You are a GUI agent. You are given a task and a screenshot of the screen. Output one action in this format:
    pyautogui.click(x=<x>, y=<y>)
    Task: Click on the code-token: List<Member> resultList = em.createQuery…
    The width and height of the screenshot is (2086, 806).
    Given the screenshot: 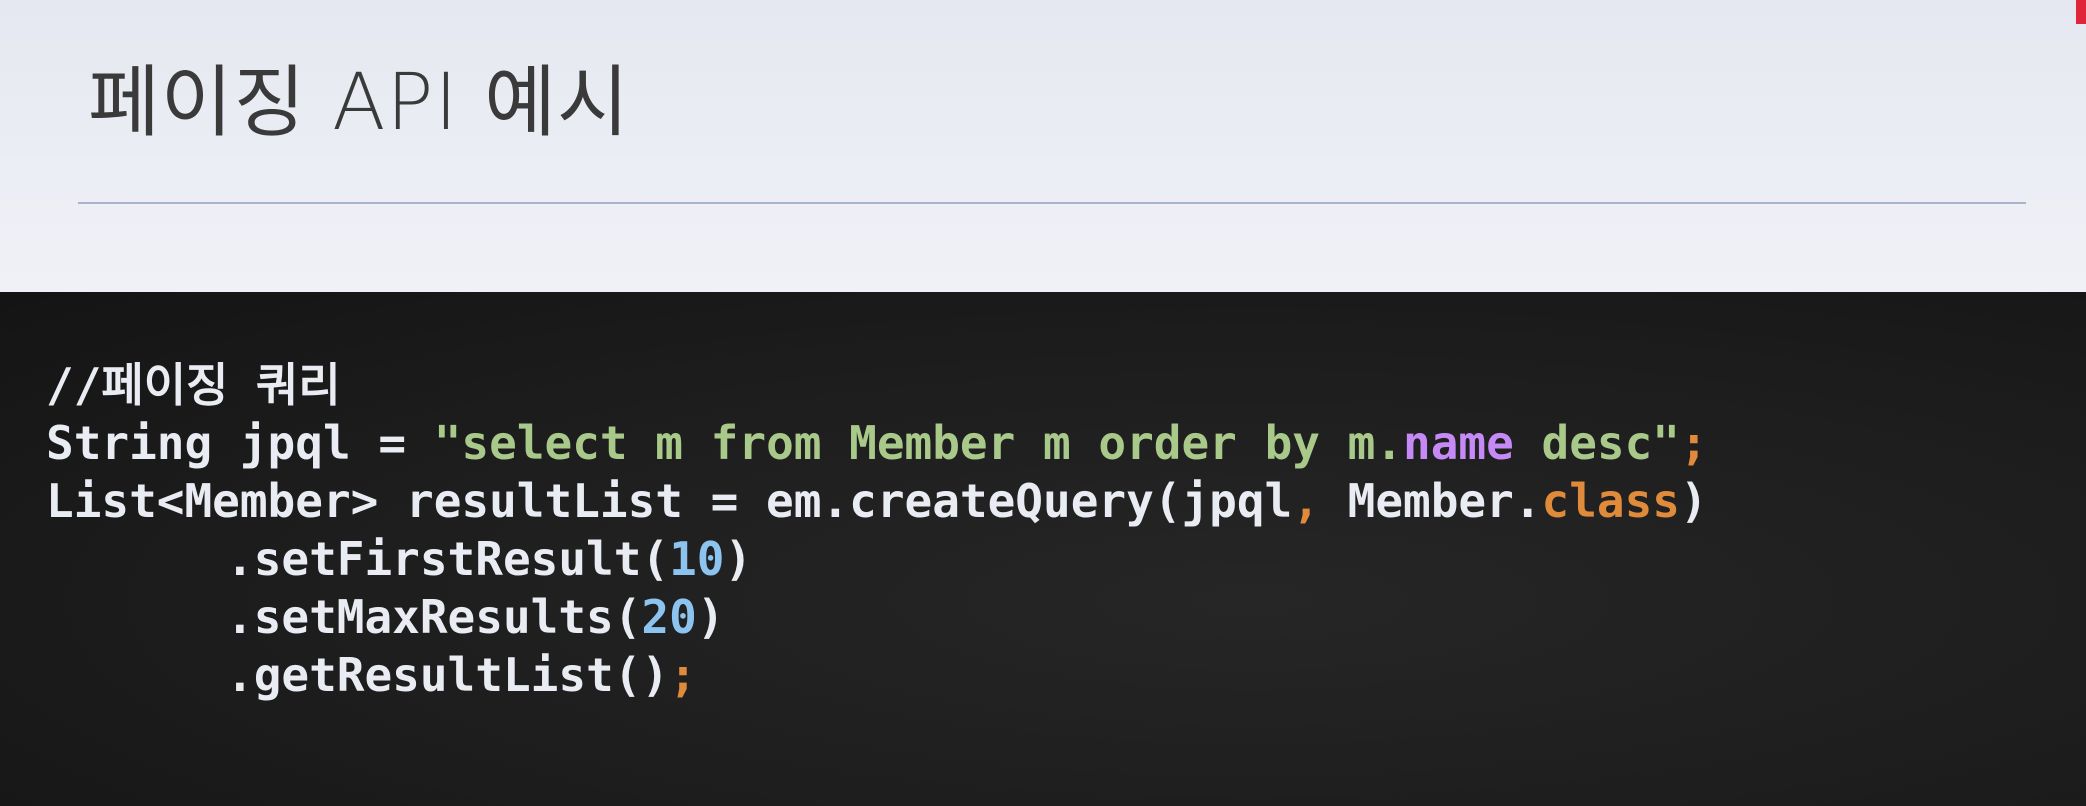 What is the action you would take?
    pyautogui.click(x=669, y=501)
    